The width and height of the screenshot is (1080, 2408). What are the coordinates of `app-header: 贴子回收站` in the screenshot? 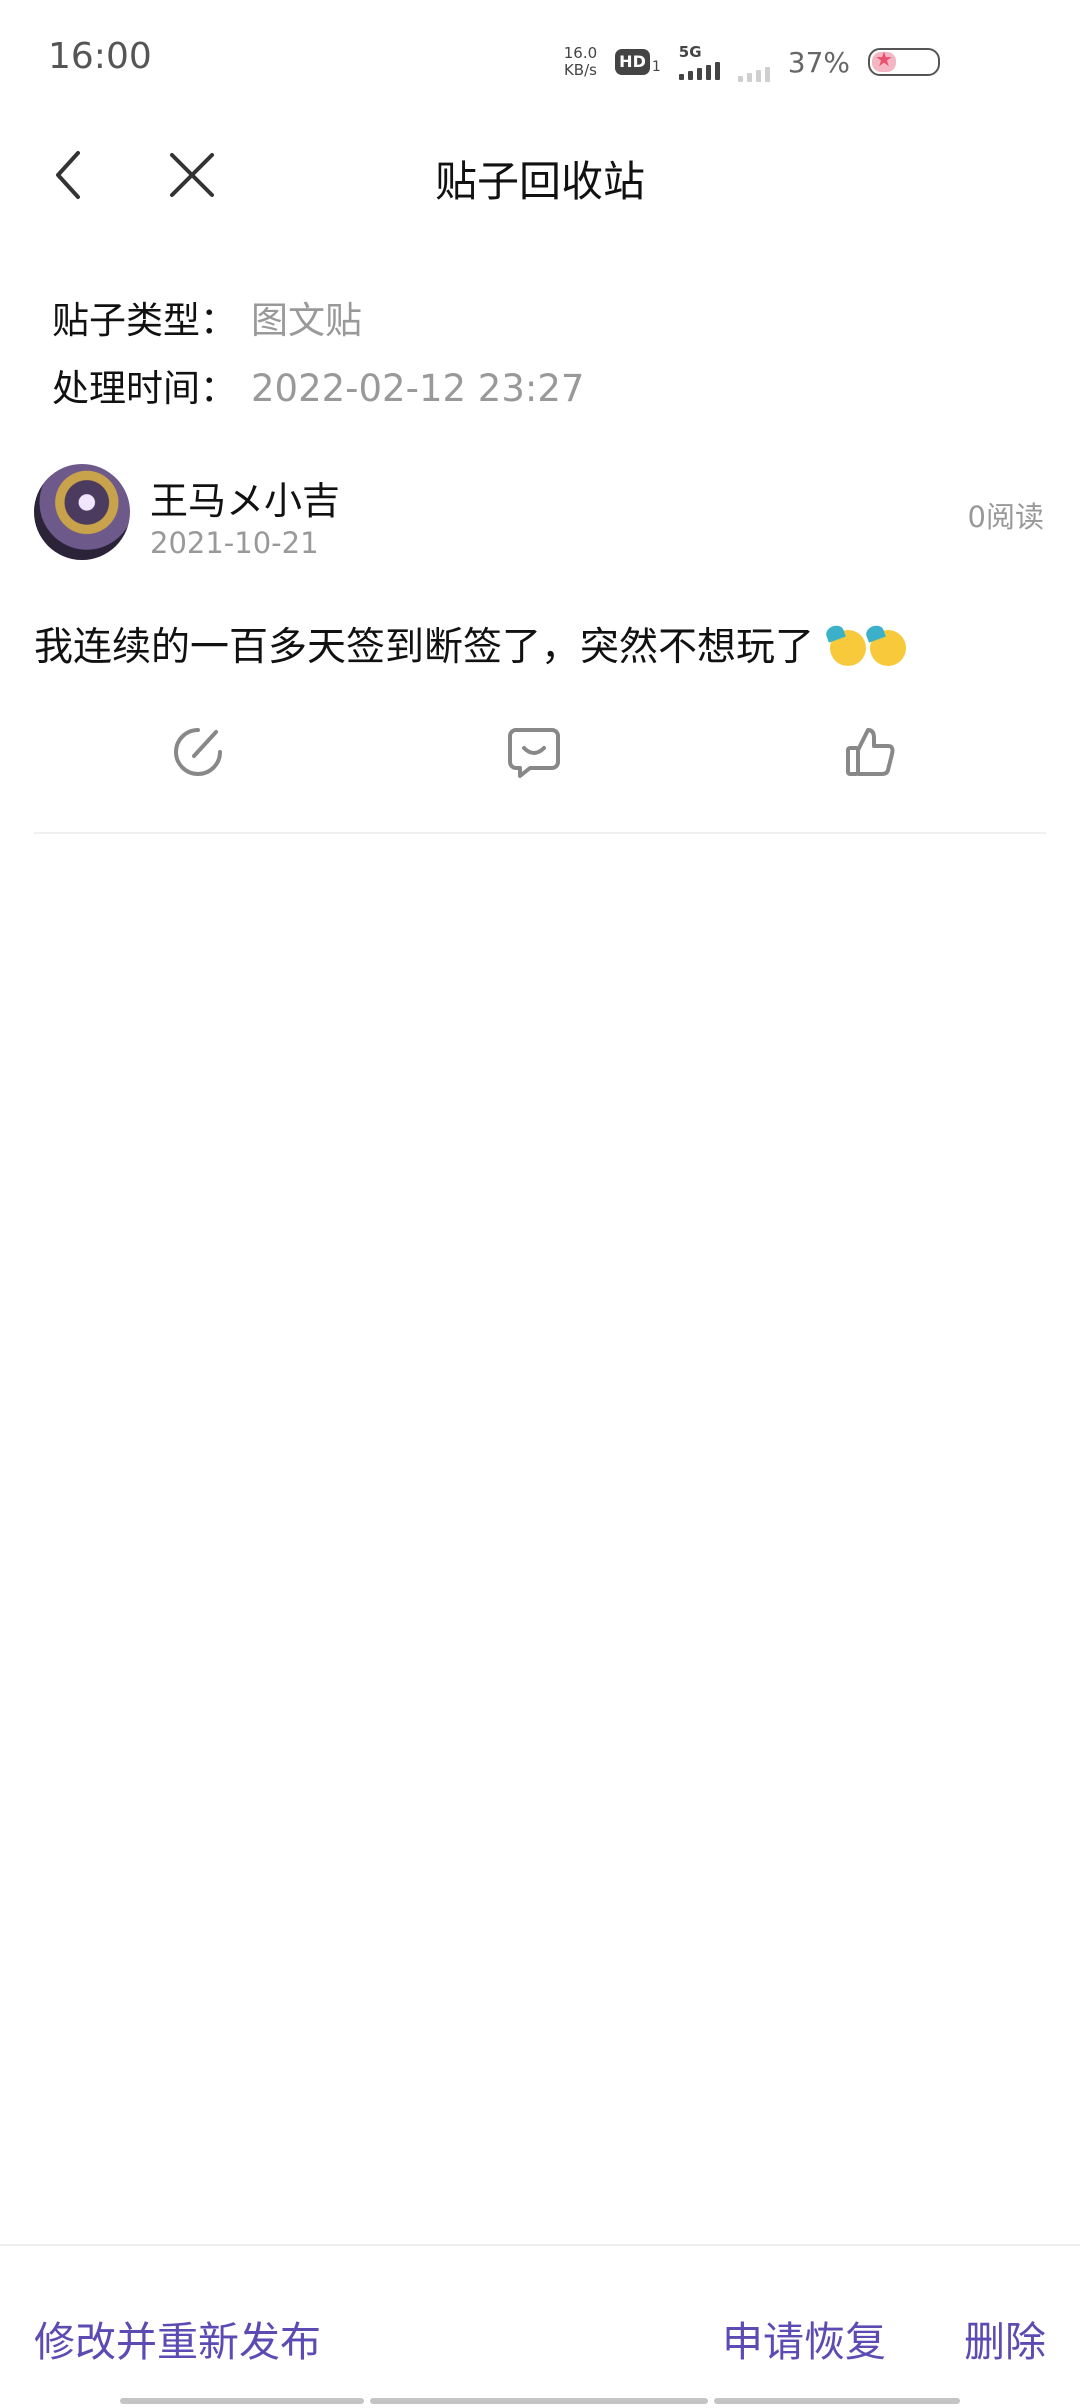 It's located at (540, 175).